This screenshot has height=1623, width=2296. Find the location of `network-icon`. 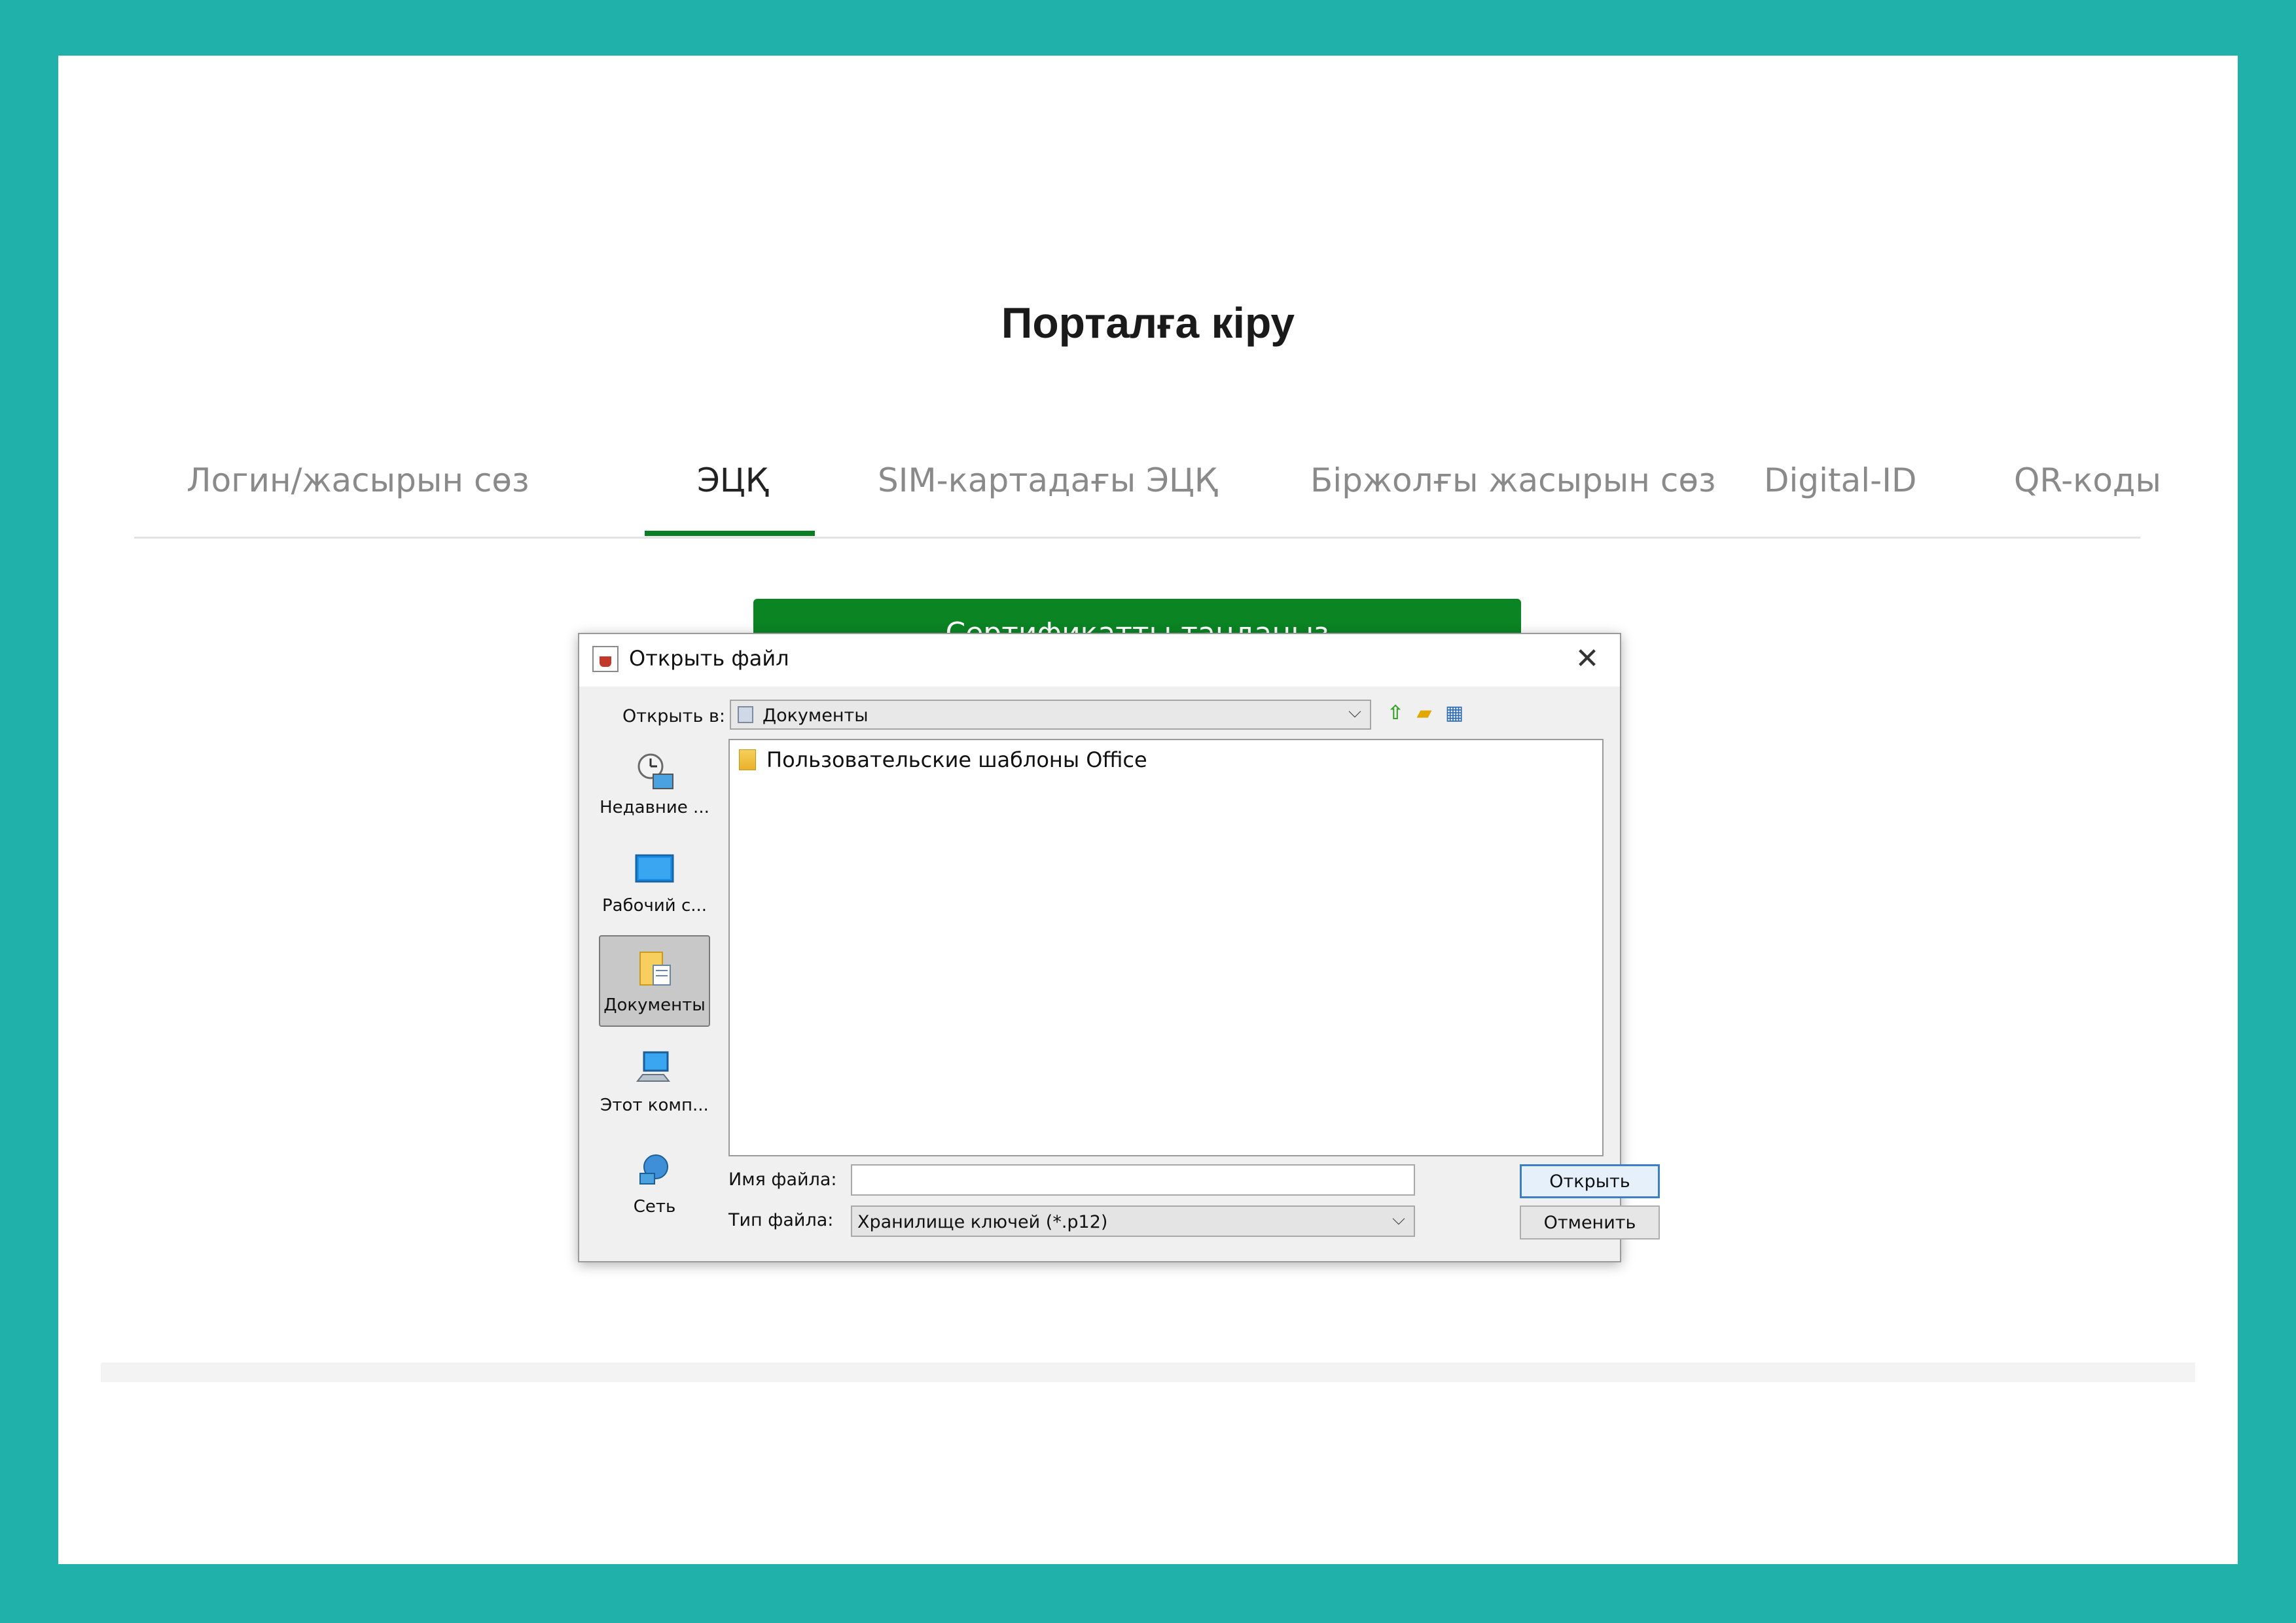

network-icon is located at coordinates (653, 1169).